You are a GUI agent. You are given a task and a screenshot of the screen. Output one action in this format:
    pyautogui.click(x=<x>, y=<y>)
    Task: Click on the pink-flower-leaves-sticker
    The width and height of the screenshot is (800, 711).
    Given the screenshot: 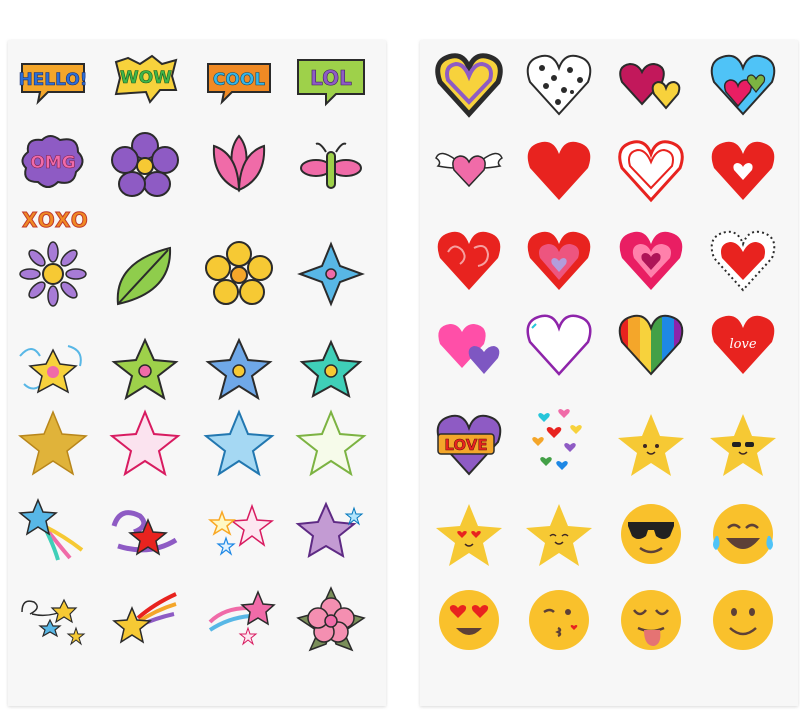 What is the action you would take?
    pyautogui.click(x=331, y=619)
    